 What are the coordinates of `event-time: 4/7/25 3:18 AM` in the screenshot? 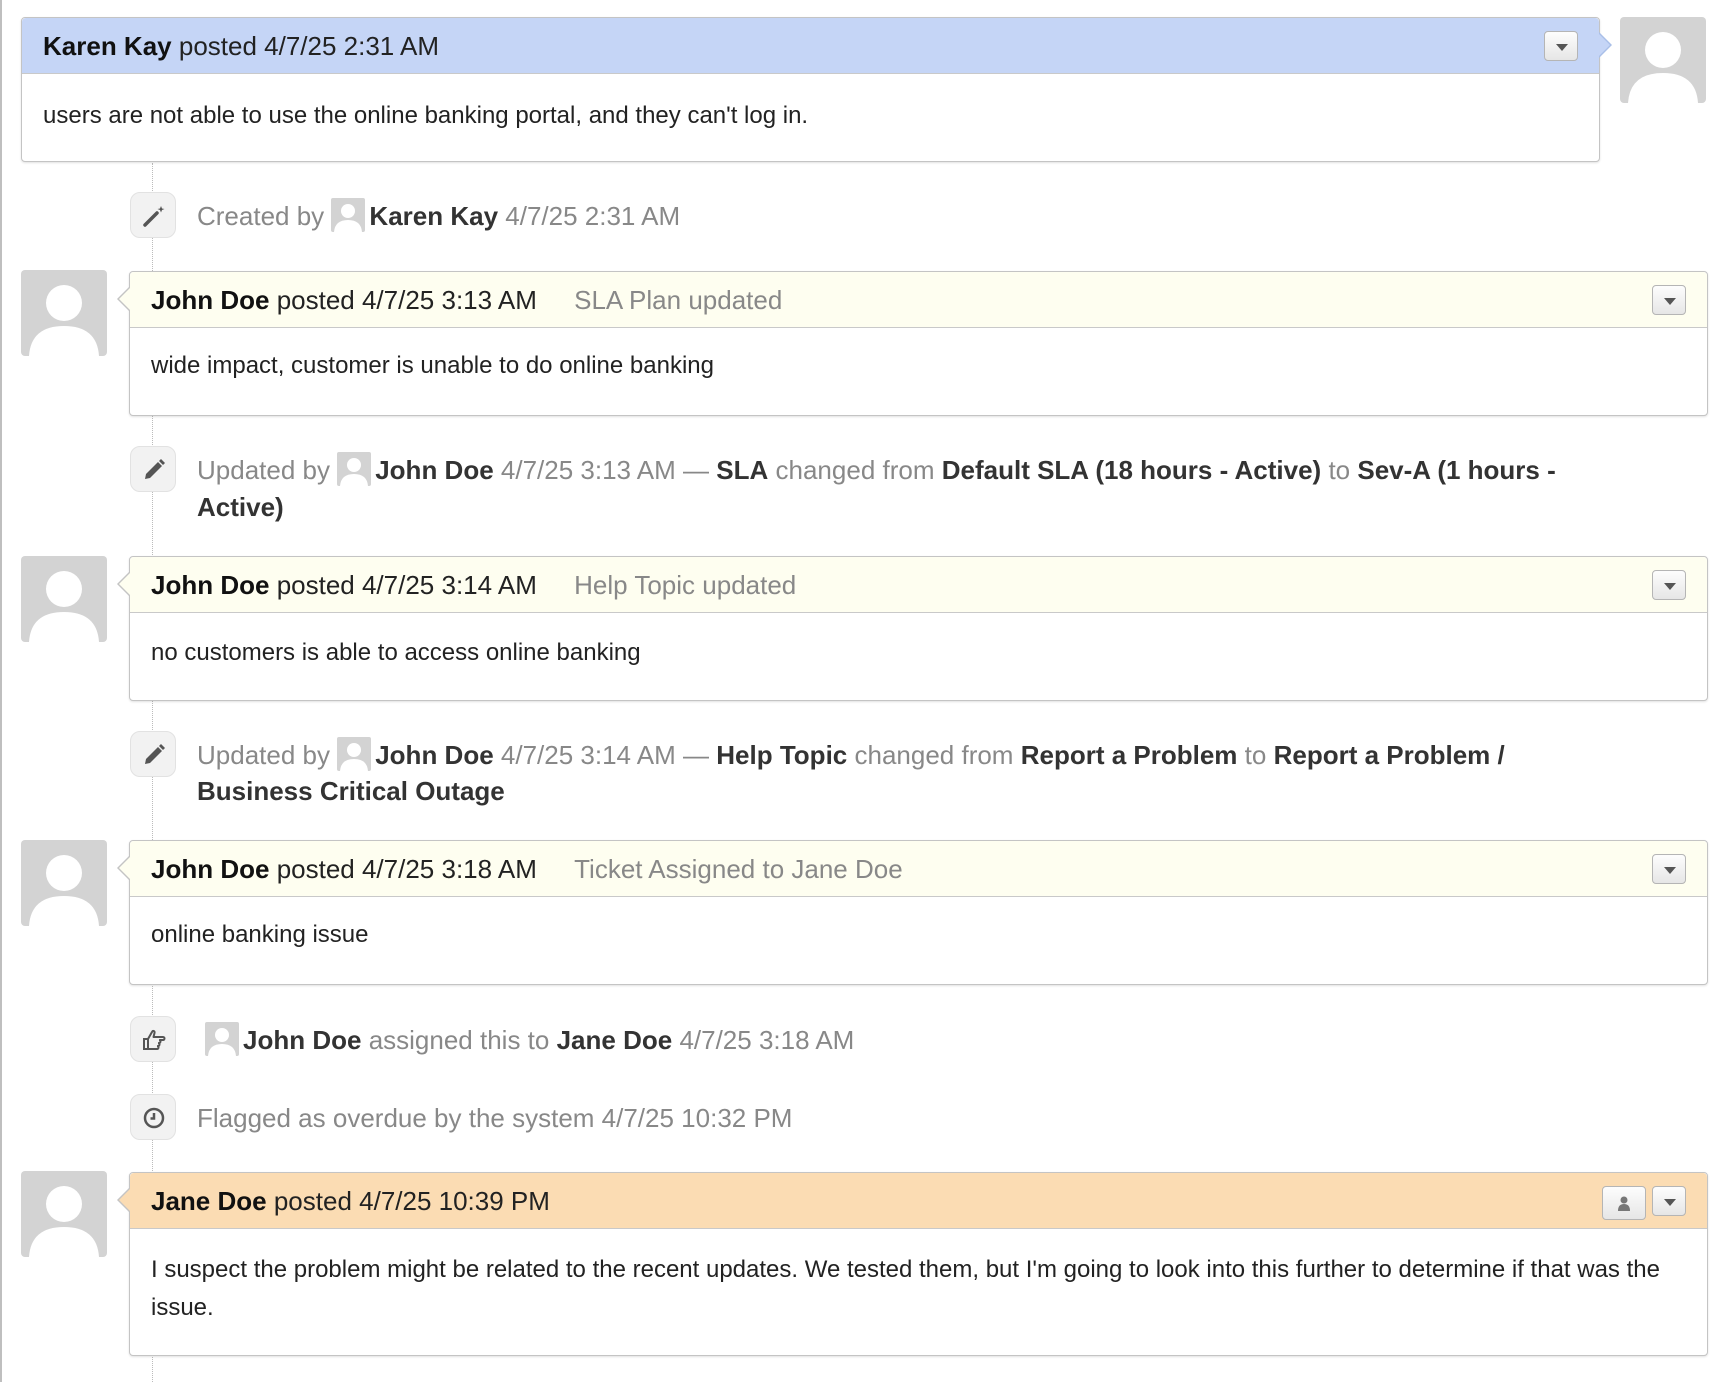 It's located at (767, 1040).